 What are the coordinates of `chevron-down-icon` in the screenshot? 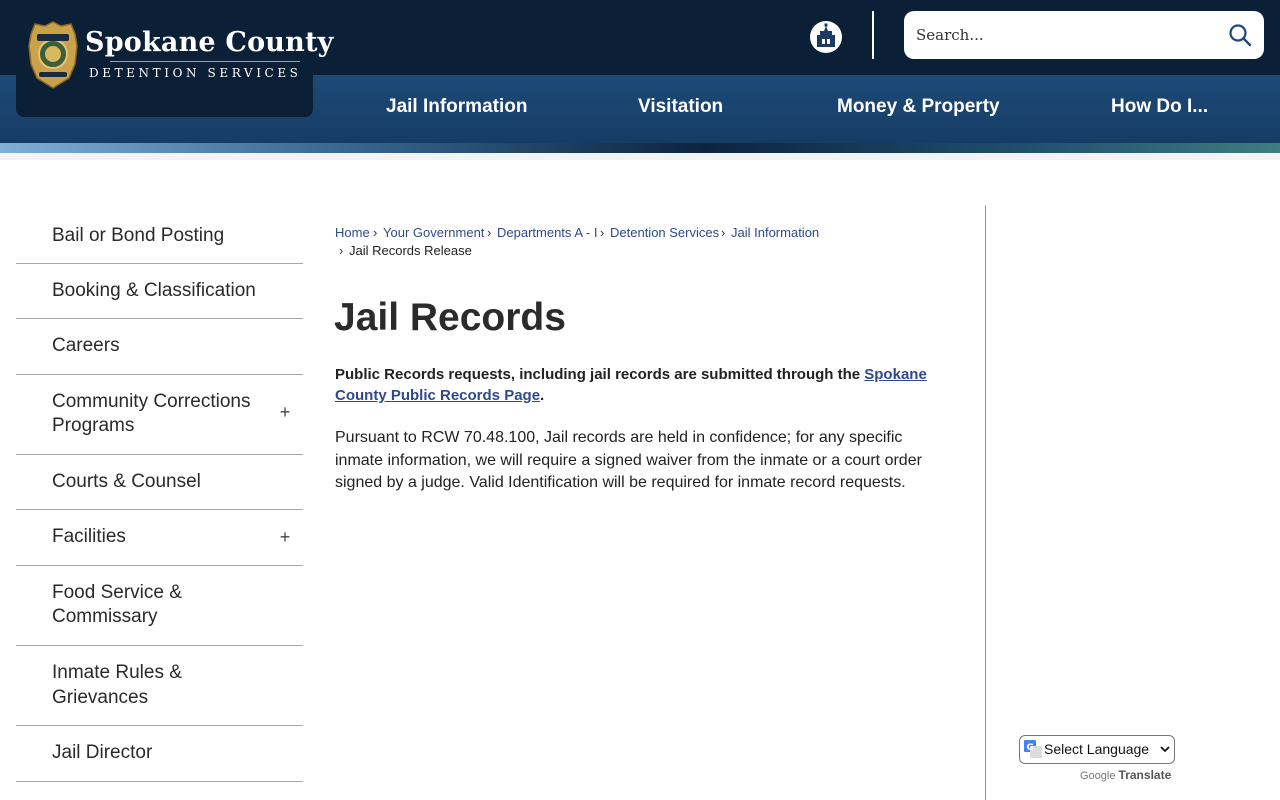 It's located at (1165, 749).